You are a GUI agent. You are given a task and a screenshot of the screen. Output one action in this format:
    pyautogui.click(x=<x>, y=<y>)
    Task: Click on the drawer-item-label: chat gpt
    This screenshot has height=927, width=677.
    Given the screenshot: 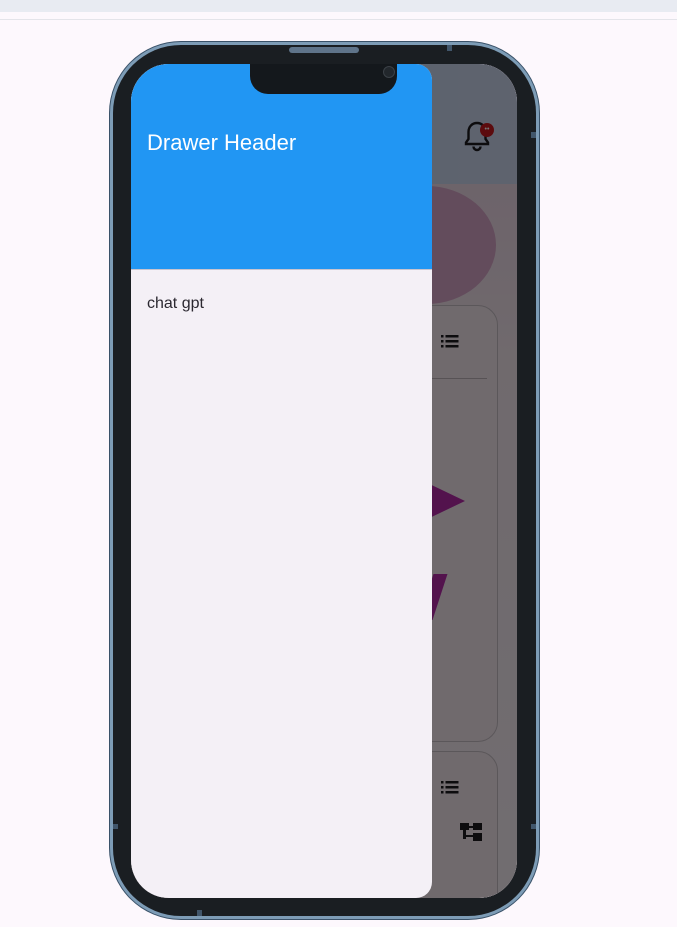 What is the action you would take?
    pyautogui.click(x=175, y=303)
    